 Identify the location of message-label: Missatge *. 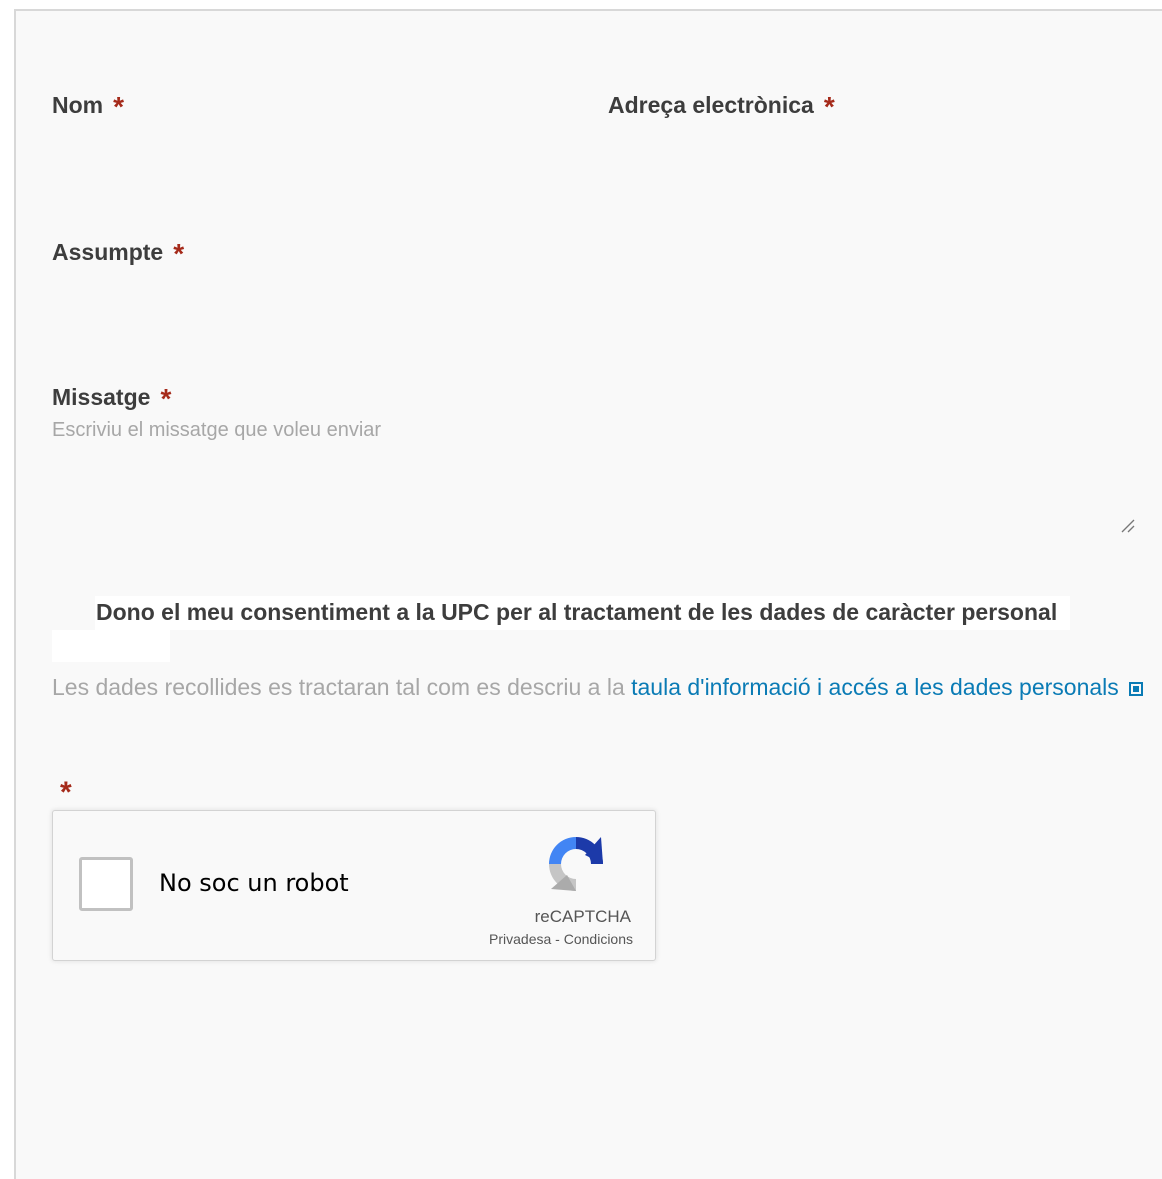
(112, 397).